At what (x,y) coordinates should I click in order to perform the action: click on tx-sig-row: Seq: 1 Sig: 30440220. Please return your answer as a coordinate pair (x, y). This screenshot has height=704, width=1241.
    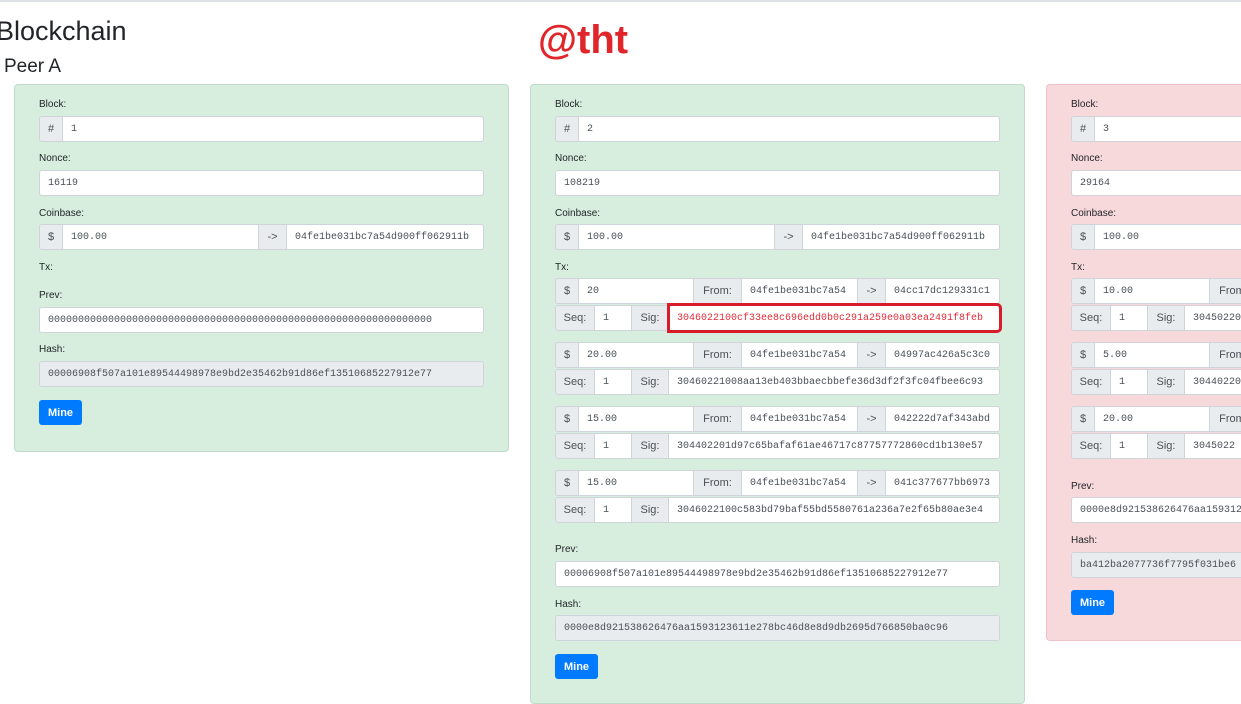
    Looking at the image, I should click on (1156, 382).